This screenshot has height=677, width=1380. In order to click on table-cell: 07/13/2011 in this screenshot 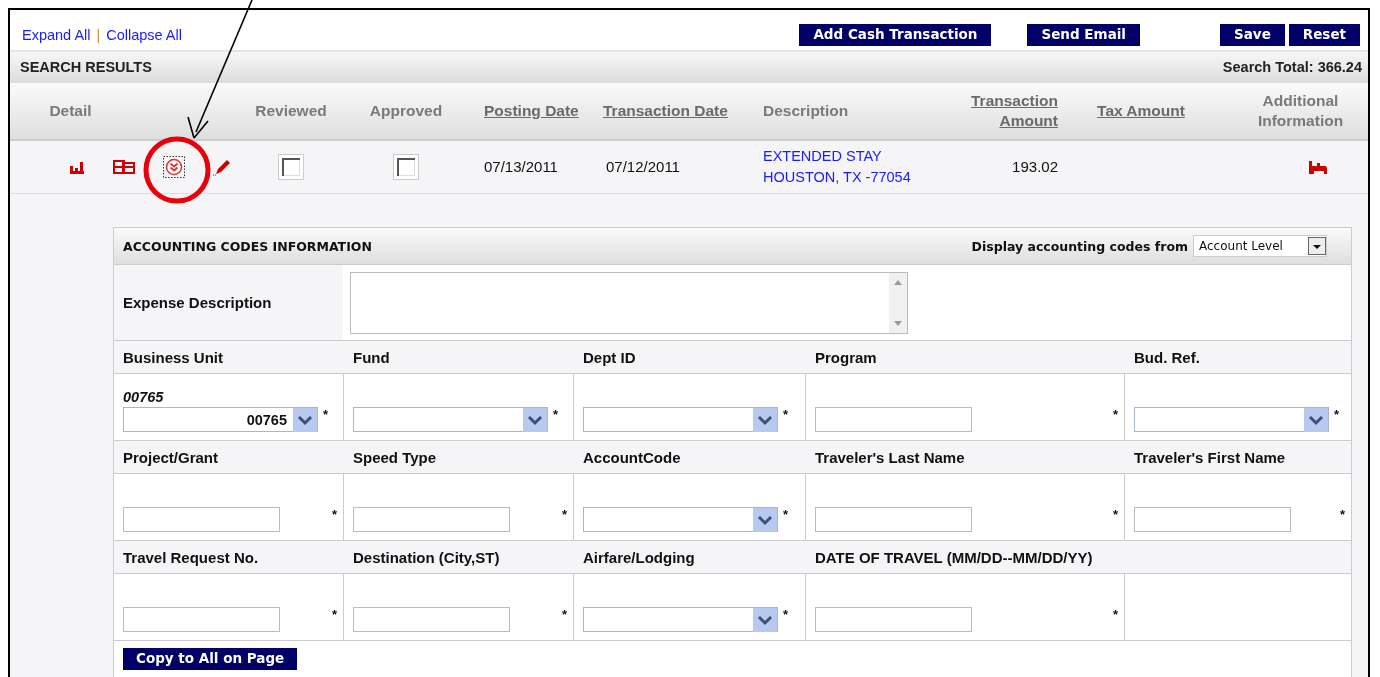, I will do `click(521, 167)`.